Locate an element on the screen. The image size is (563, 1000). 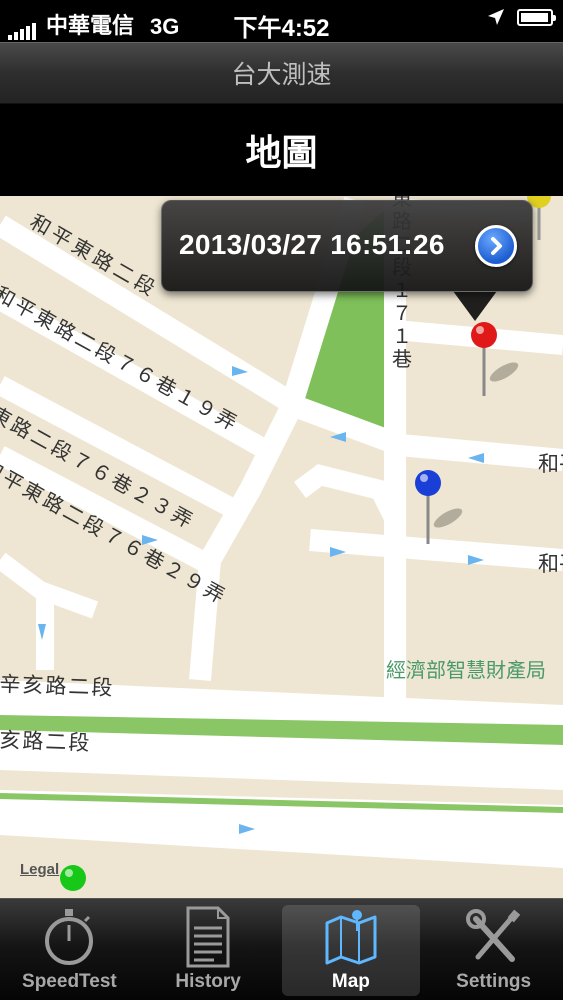
tab-label: History is located at coordinates (208, 981).